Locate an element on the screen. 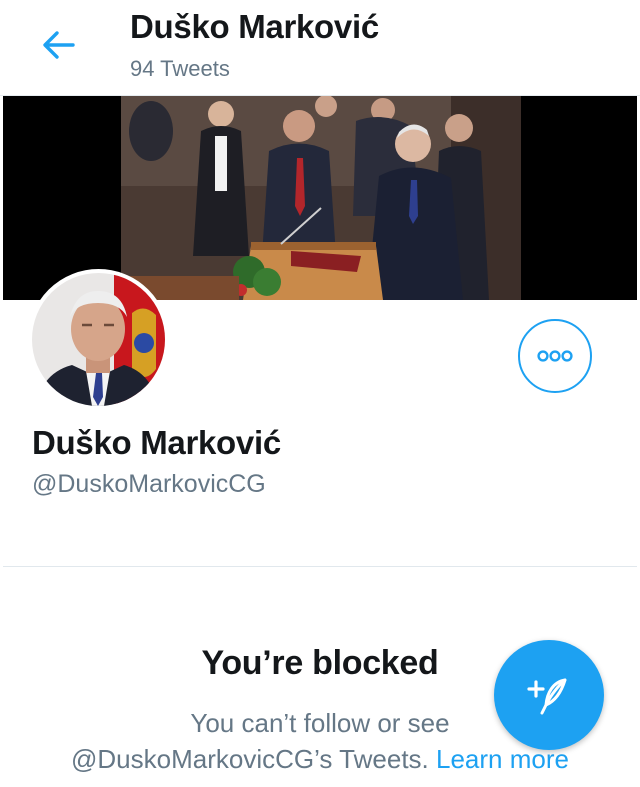  profile-handle: @DuskoMarkovicCG is located at coordinates (149, 484).